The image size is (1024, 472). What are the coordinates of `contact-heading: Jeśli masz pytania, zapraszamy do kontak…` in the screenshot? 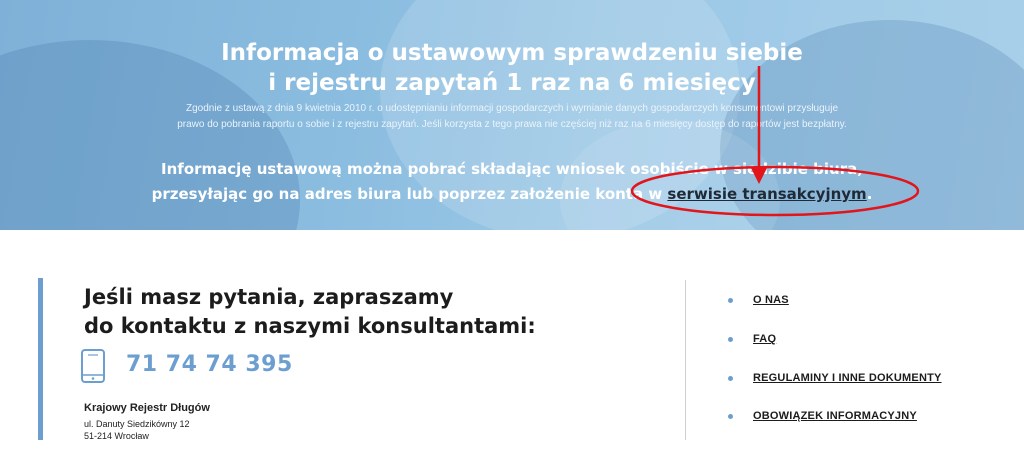 It's located at (364, 312).